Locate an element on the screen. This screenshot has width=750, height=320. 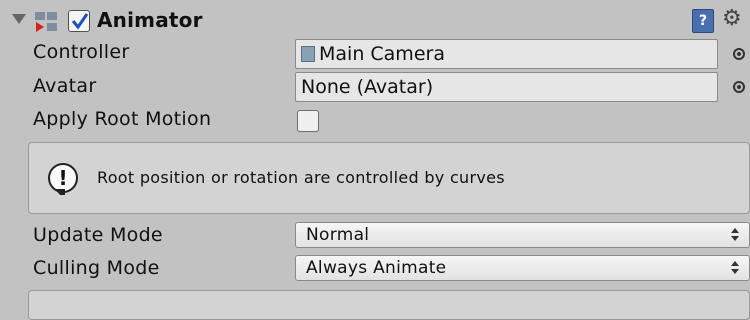
gear-icon: ⚙ is located at coordinates (736, 19).